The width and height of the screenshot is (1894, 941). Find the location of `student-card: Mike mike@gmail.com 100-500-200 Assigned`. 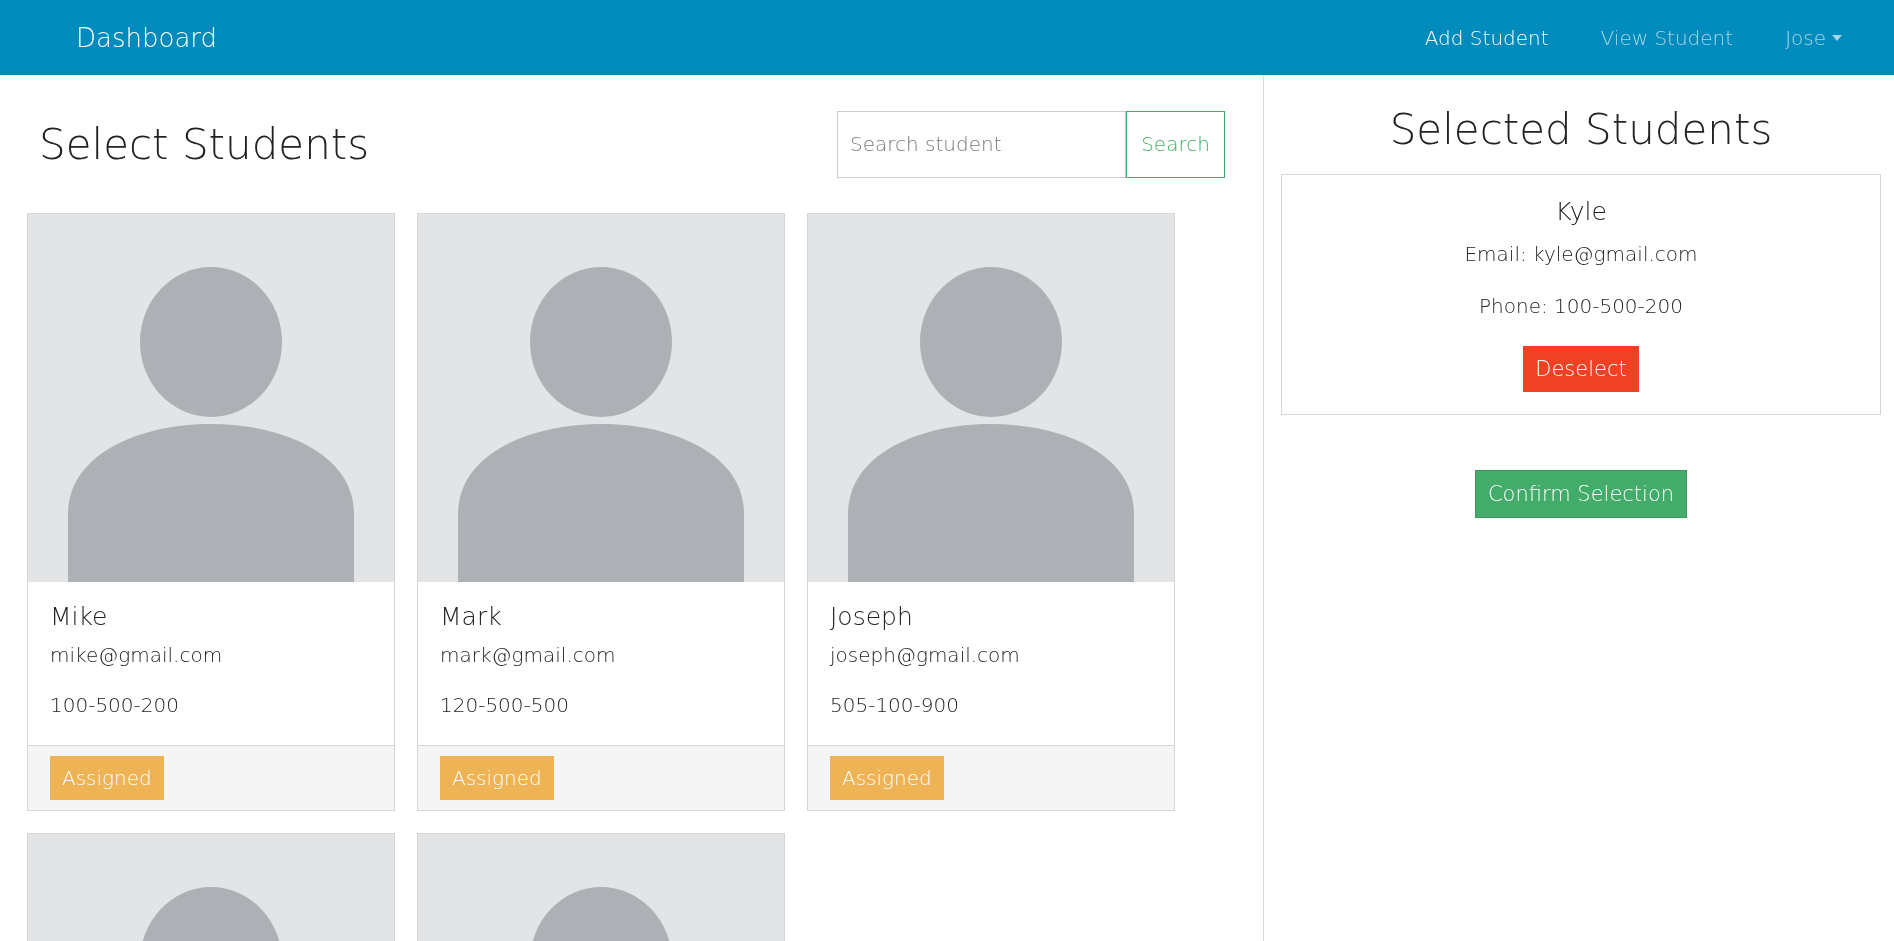

student-card: Mike mike@gmail.com 100-500-200 Assigned is located at coordinates (211, 512).